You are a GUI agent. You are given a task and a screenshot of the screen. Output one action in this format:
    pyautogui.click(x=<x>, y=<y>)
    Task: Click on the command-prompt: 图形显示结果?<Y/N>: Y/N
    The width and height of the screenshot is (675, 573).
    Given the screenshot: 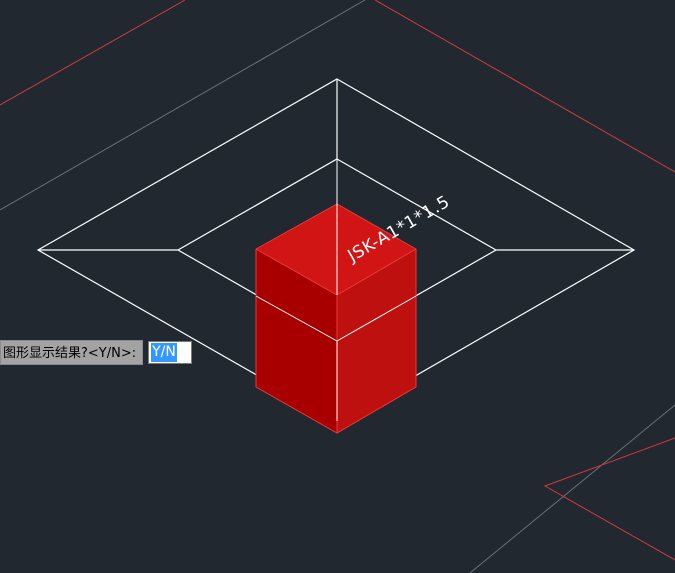 What is the action you would take?
    pyautogui.click(x=96, y=352)
    